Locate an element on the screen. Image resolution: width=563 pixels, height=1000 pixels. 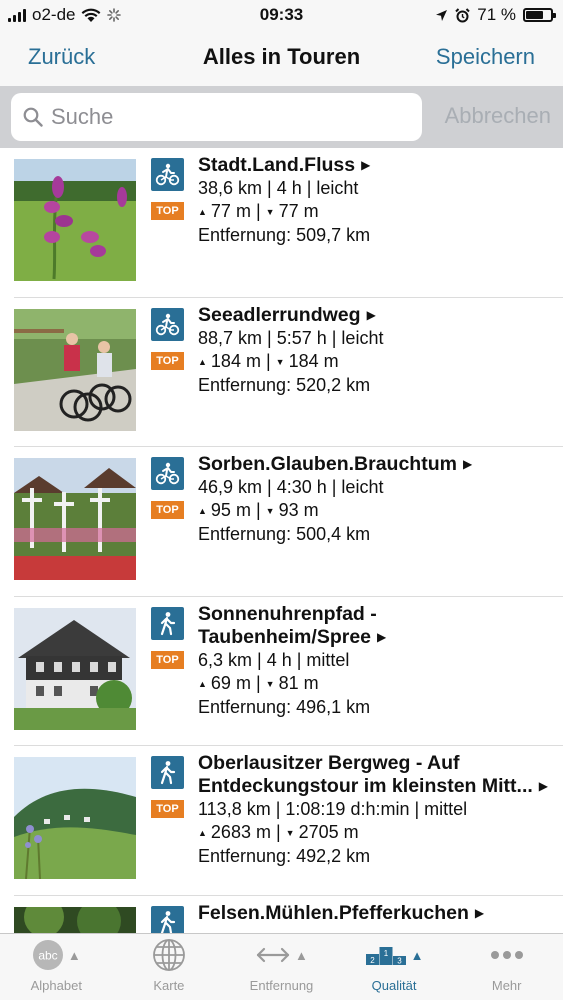
podium-icon: 2 1 3 is located at coordinates (385, 956).